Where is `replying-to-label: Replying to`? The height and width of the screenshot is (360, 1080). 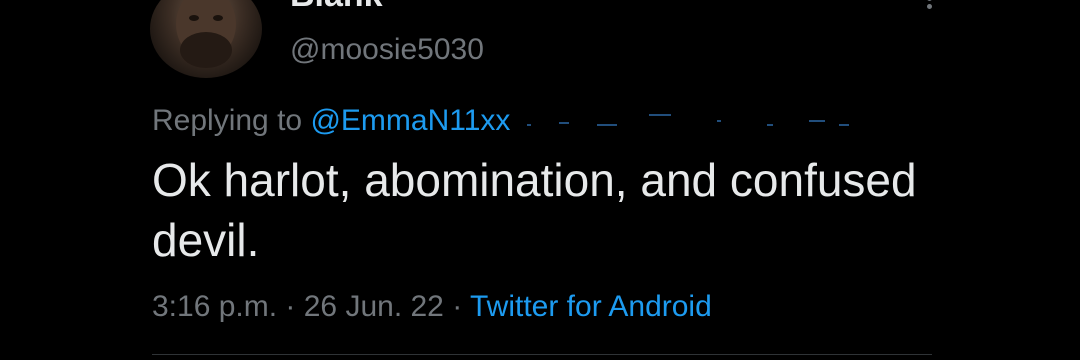 replying-to-label: Replying to is located at coordinates (231, 120).